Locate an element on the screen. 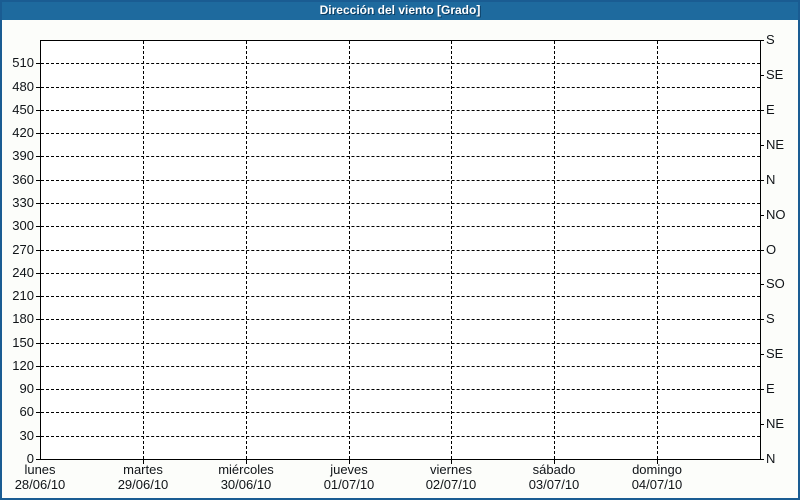  y-axis-tick-label: 390 is located at coordinates (23, 155).